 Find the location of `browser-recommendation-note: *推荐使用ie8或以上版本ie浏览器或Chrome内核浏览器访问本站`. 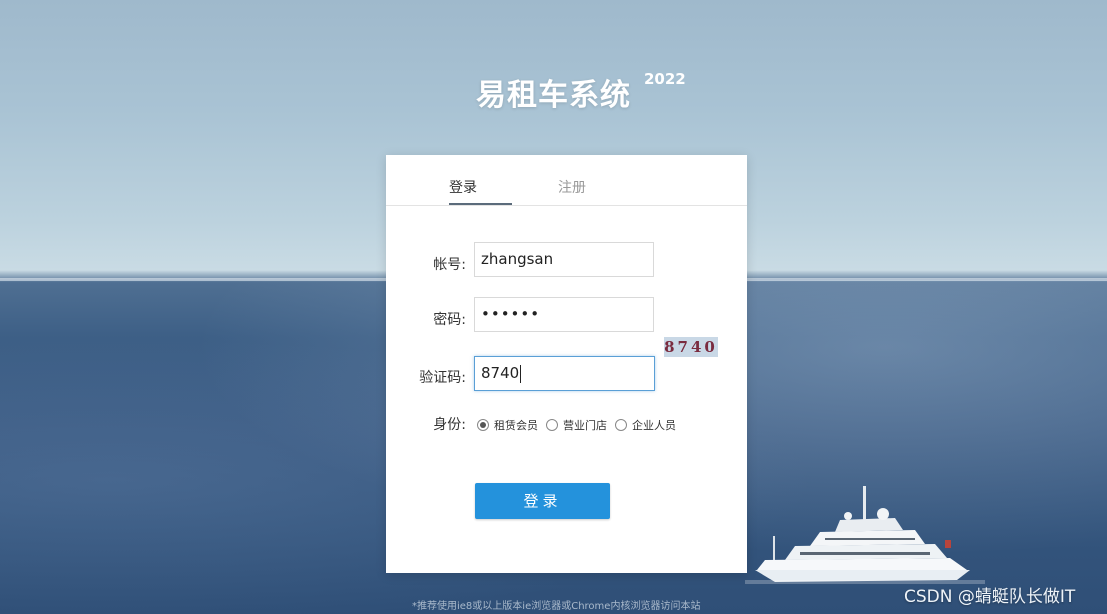

browser-recommendation-note: *推荐使用ie8或以上版本ie浏览器或Chrome内核浏览器访问本站 is located at coordinates (556, 606).